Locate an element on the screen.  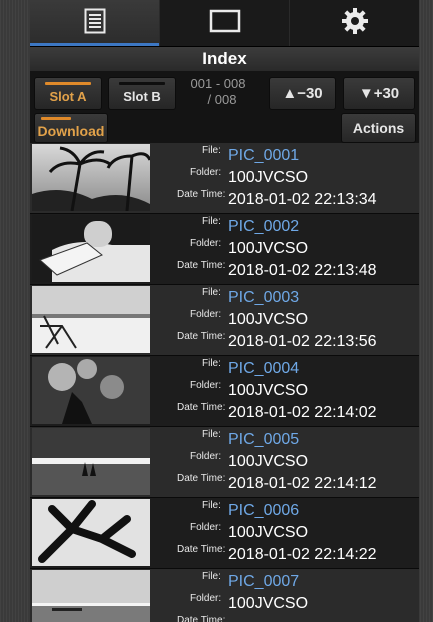
file-name: PIC_0007 is located at coordinates (264, 581).